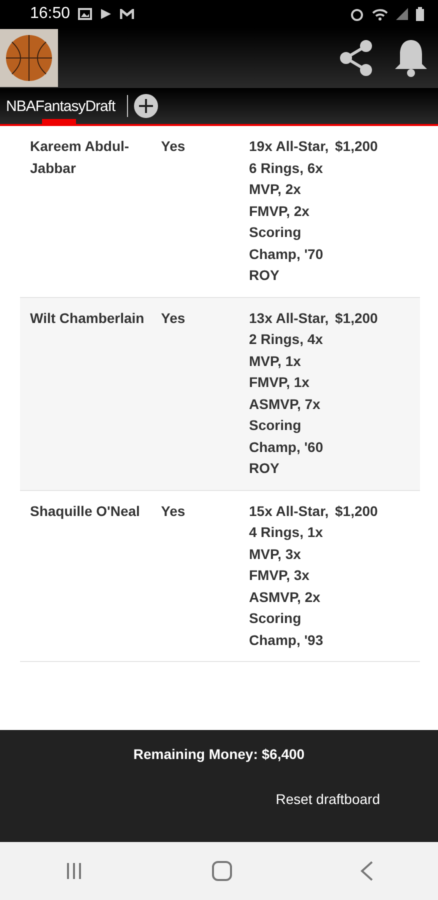 The width and height of the screenshot is (438, 900). Describe the element at coordinates (289, 393) in the screenshot. I see `accolades: 13x All-Star, 2 Rings, 4x MVP, 1x FMVP, 1x ASMVP, 7x Scoring Champ, '60 ROY` at that location.